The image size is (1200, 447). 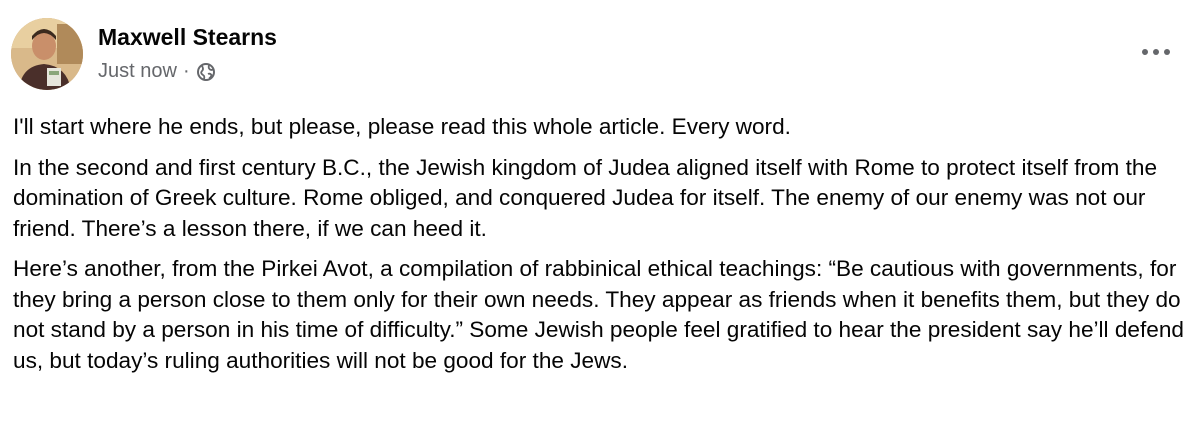 I want to click on avatar, so click(x=47, y=54).